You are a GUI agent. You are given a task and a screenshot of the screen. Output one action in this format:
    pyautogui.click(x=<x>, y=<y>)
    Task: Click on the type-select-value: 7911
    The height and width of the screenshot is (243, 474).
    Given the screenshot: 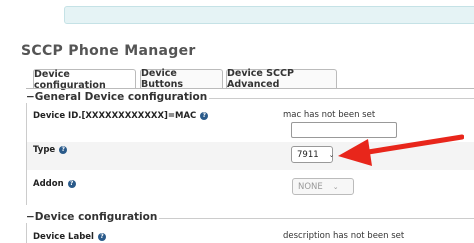 What is the action you would take?
    pyautogui.click(x=308, y=154)
    